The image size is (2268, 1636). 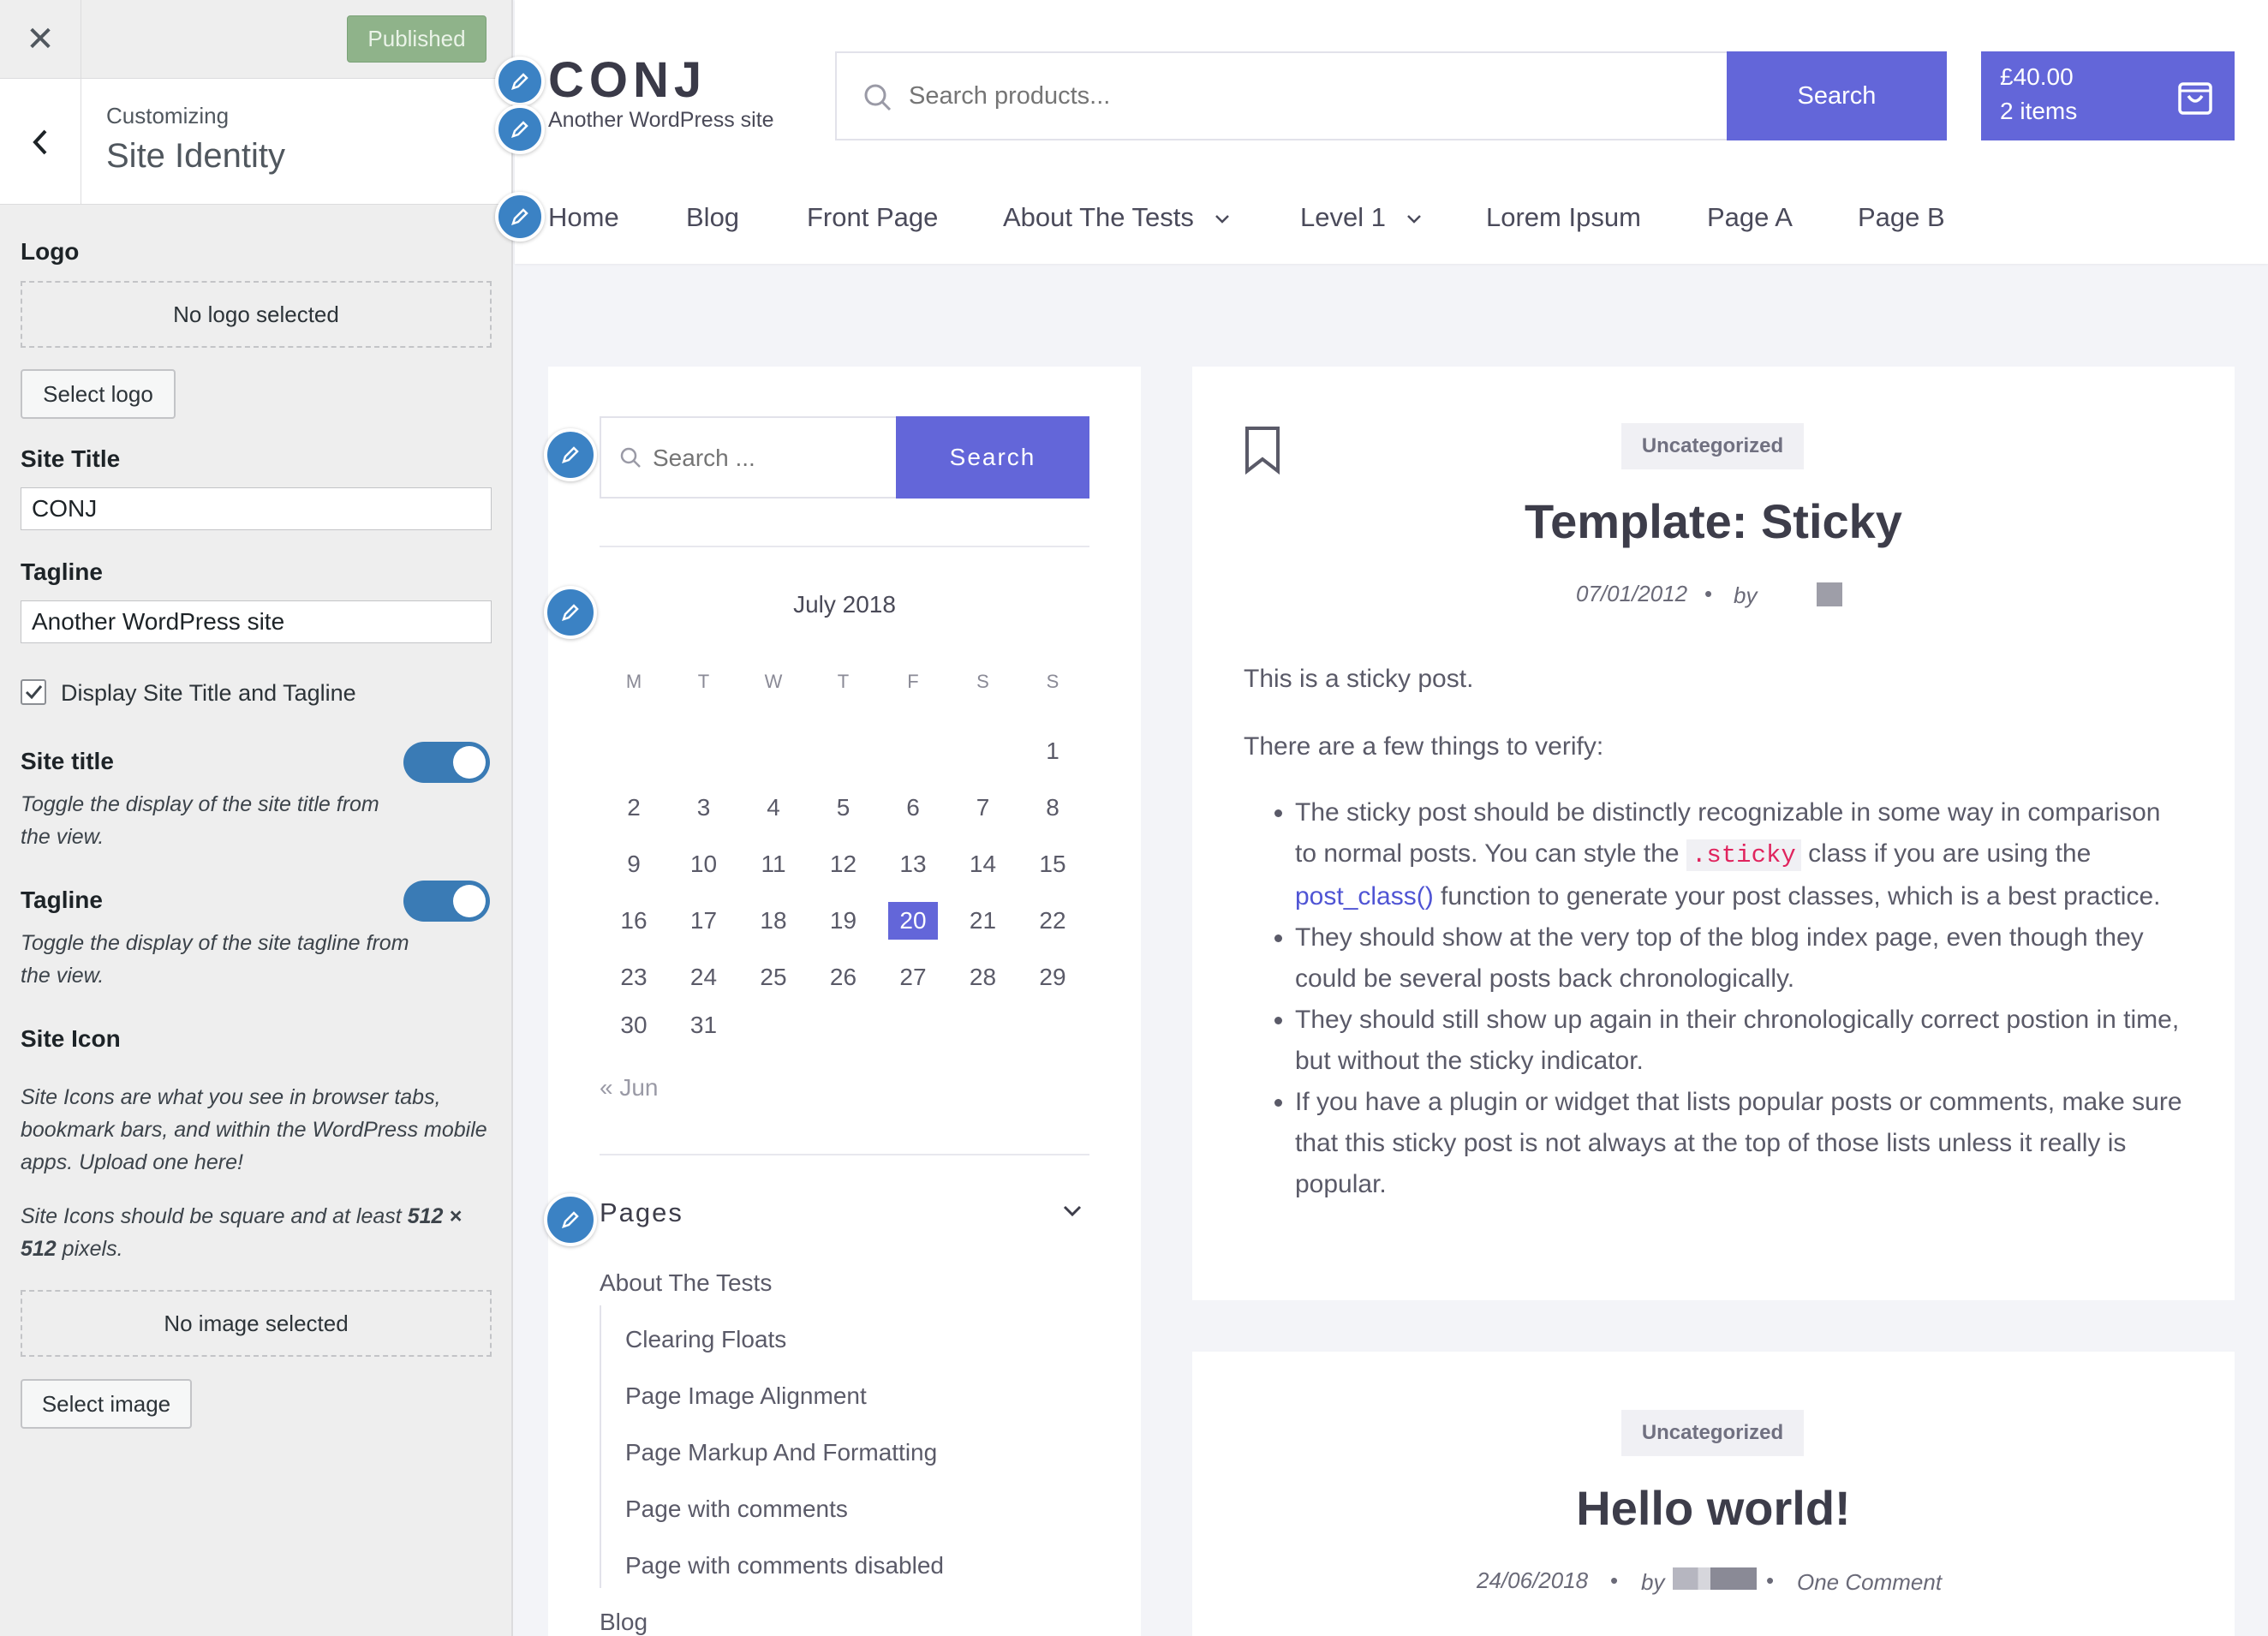 I want to click on post-comments-link: One Comment, so click(x=1870, y=1582).